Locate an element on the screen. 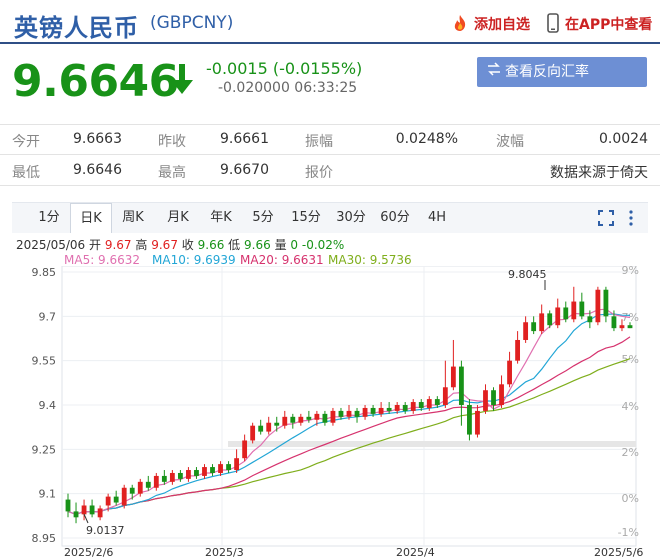 The height and width of the screenshot is (559, 660). swap-icon is located at coordinates (494, 72).